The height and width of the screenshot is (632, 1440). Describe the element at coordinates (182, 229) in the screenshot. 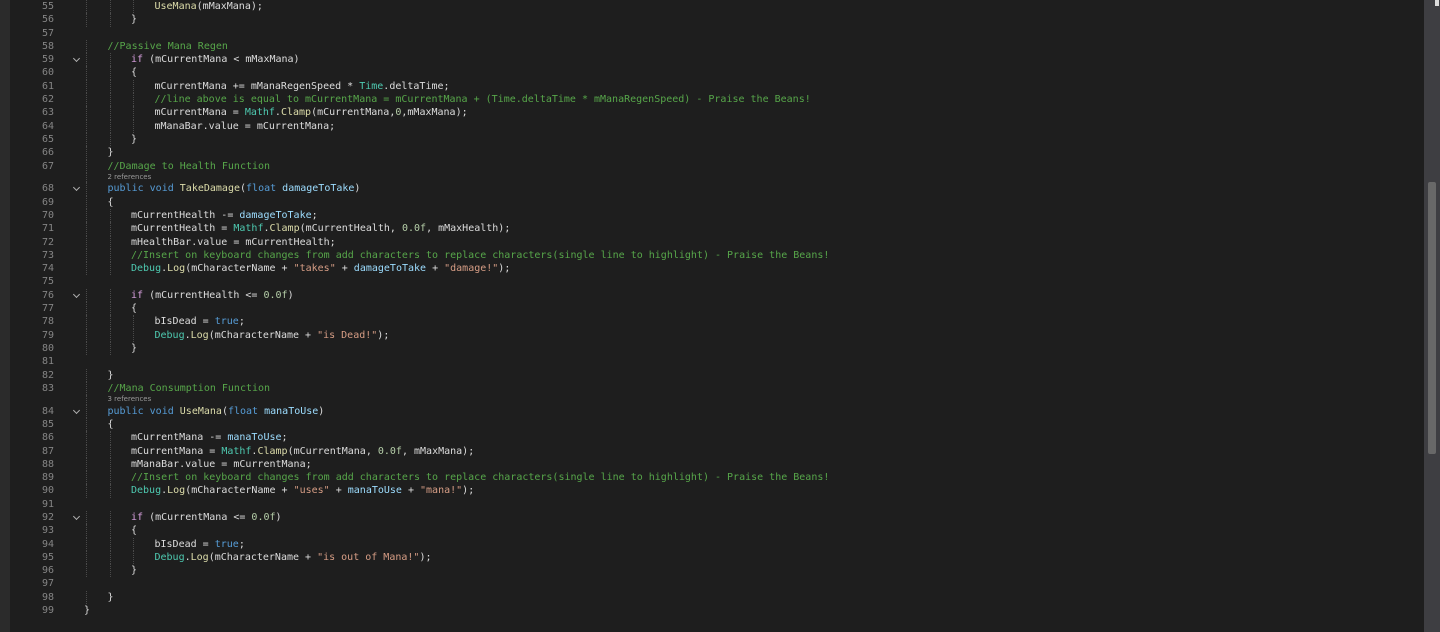

I see `token-txt: mCurrentHealth =` at that location.